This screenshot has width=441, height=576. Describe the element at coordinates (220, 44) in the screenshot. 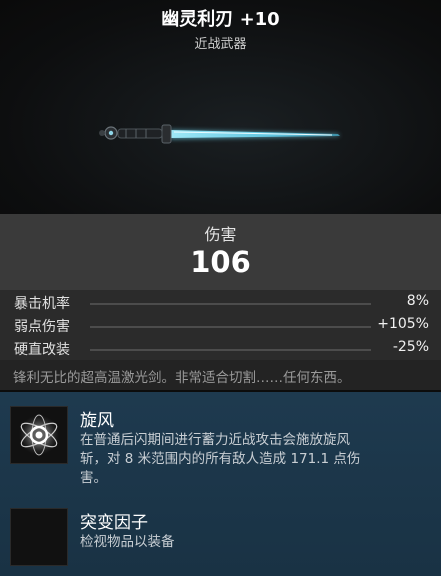

I see `item-category: 近战武器` at that location.